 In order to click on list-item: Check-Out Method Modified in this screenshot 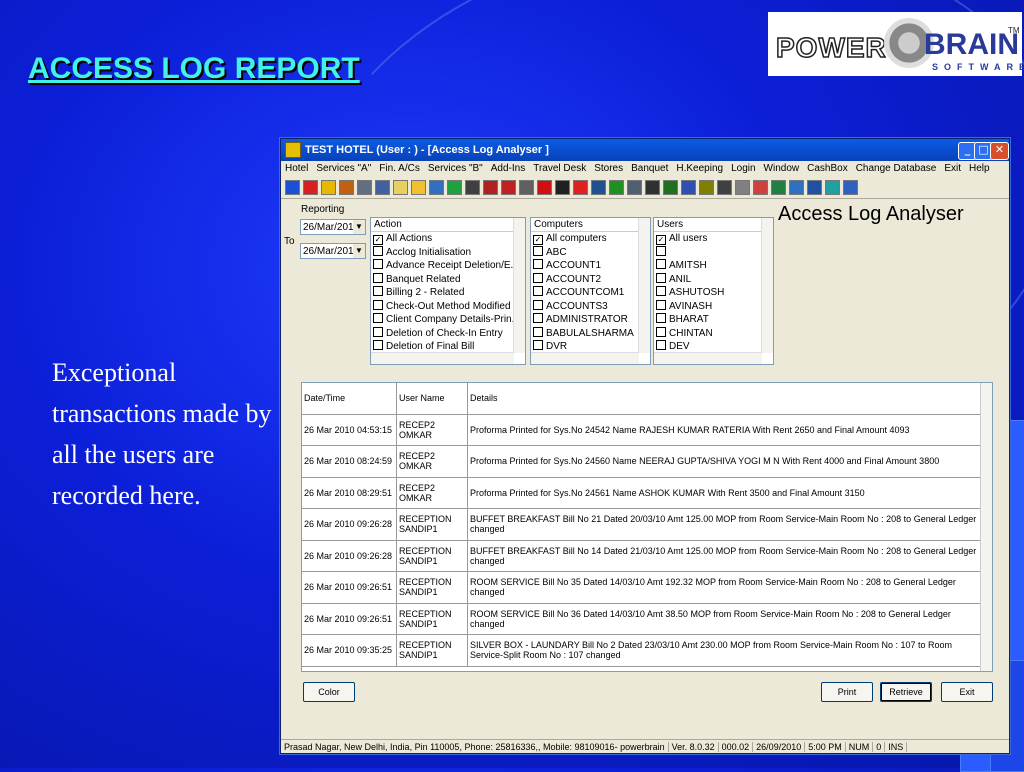, I will do `click(448, 306)`.